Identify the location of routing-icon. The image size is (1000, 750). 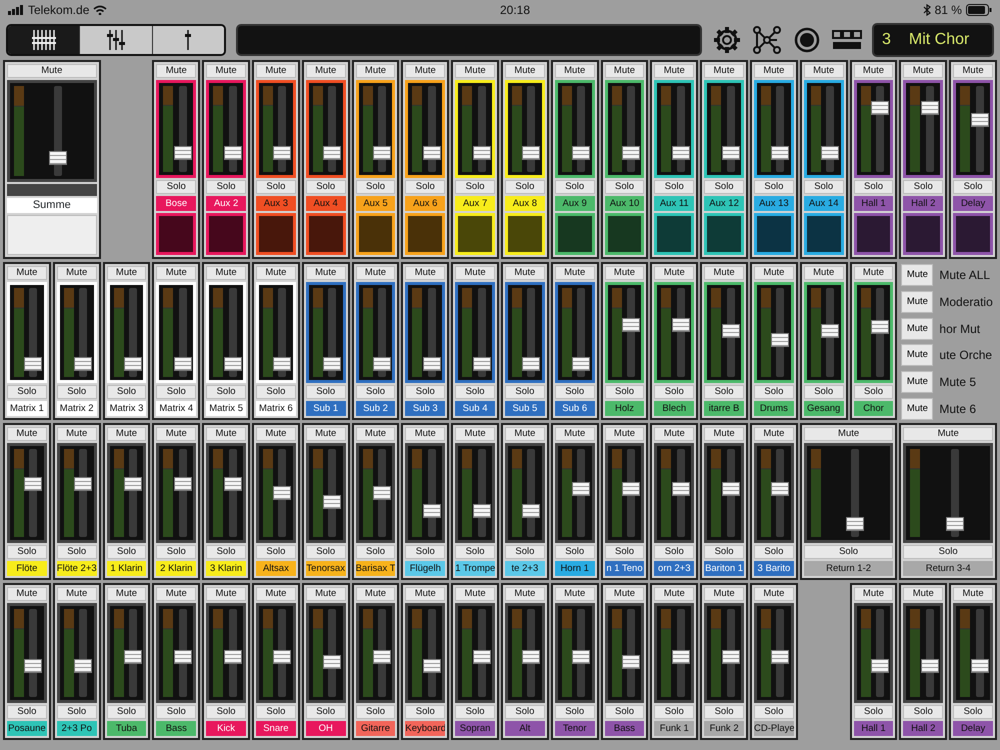
(767, 40).